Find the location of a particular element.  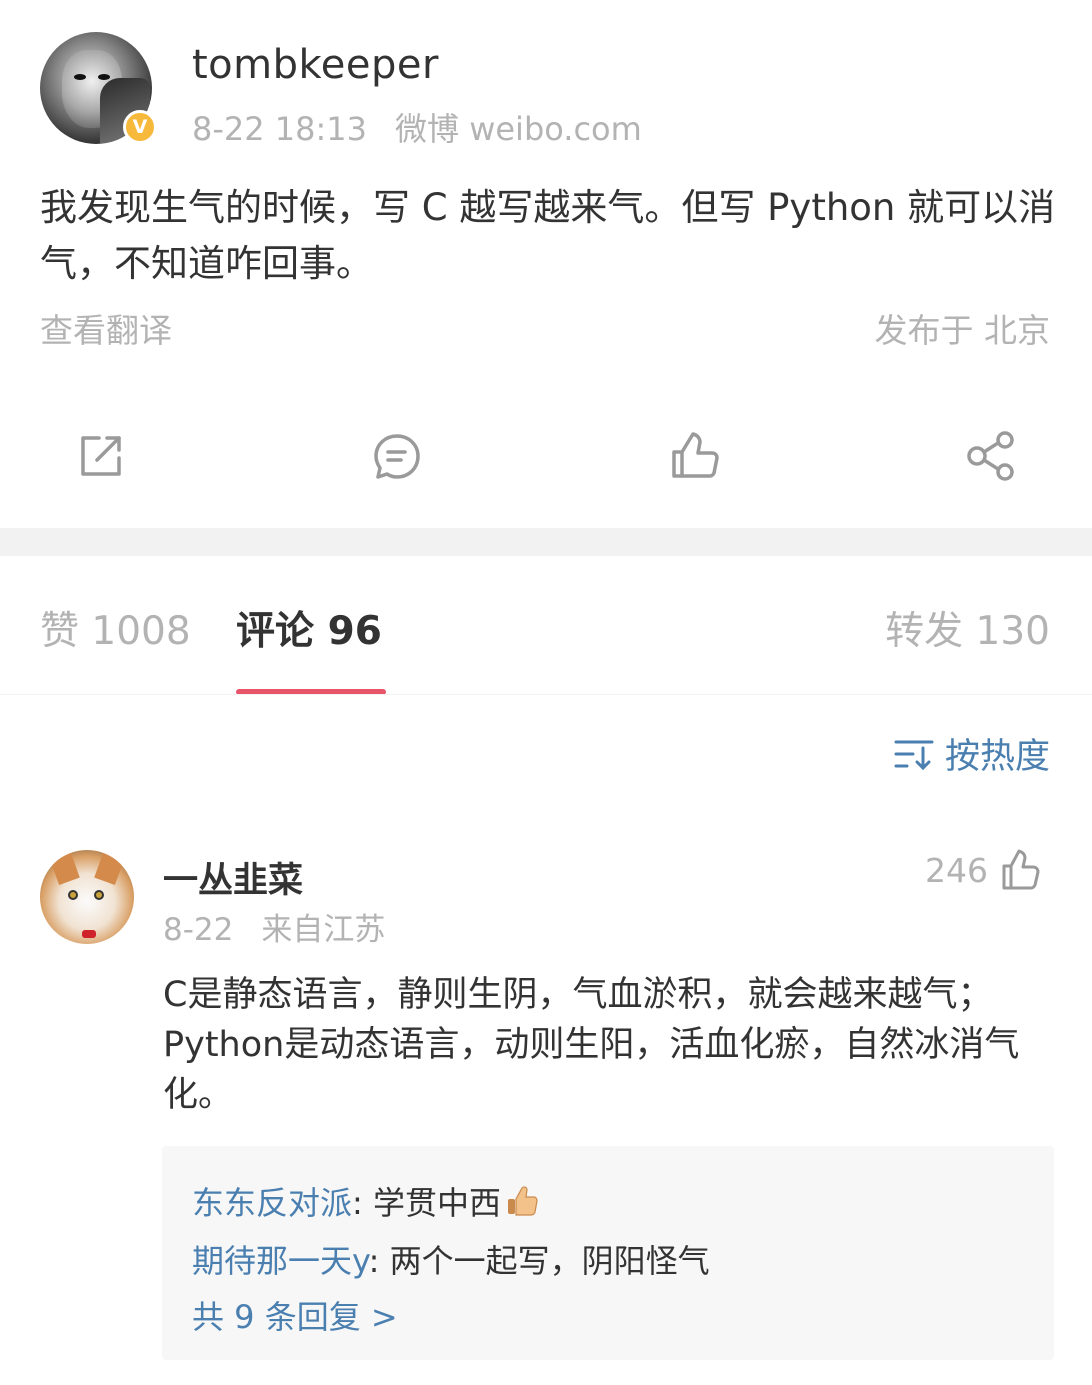

tab-divider is located at coordinates (546, 694).